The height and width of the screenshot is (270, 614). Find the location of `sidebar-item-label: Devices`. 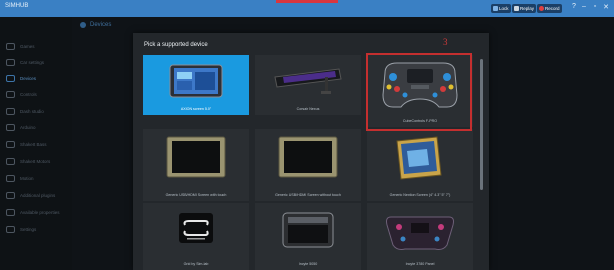

sidebar-item-label: Devices is located at coordinates (28, 78).